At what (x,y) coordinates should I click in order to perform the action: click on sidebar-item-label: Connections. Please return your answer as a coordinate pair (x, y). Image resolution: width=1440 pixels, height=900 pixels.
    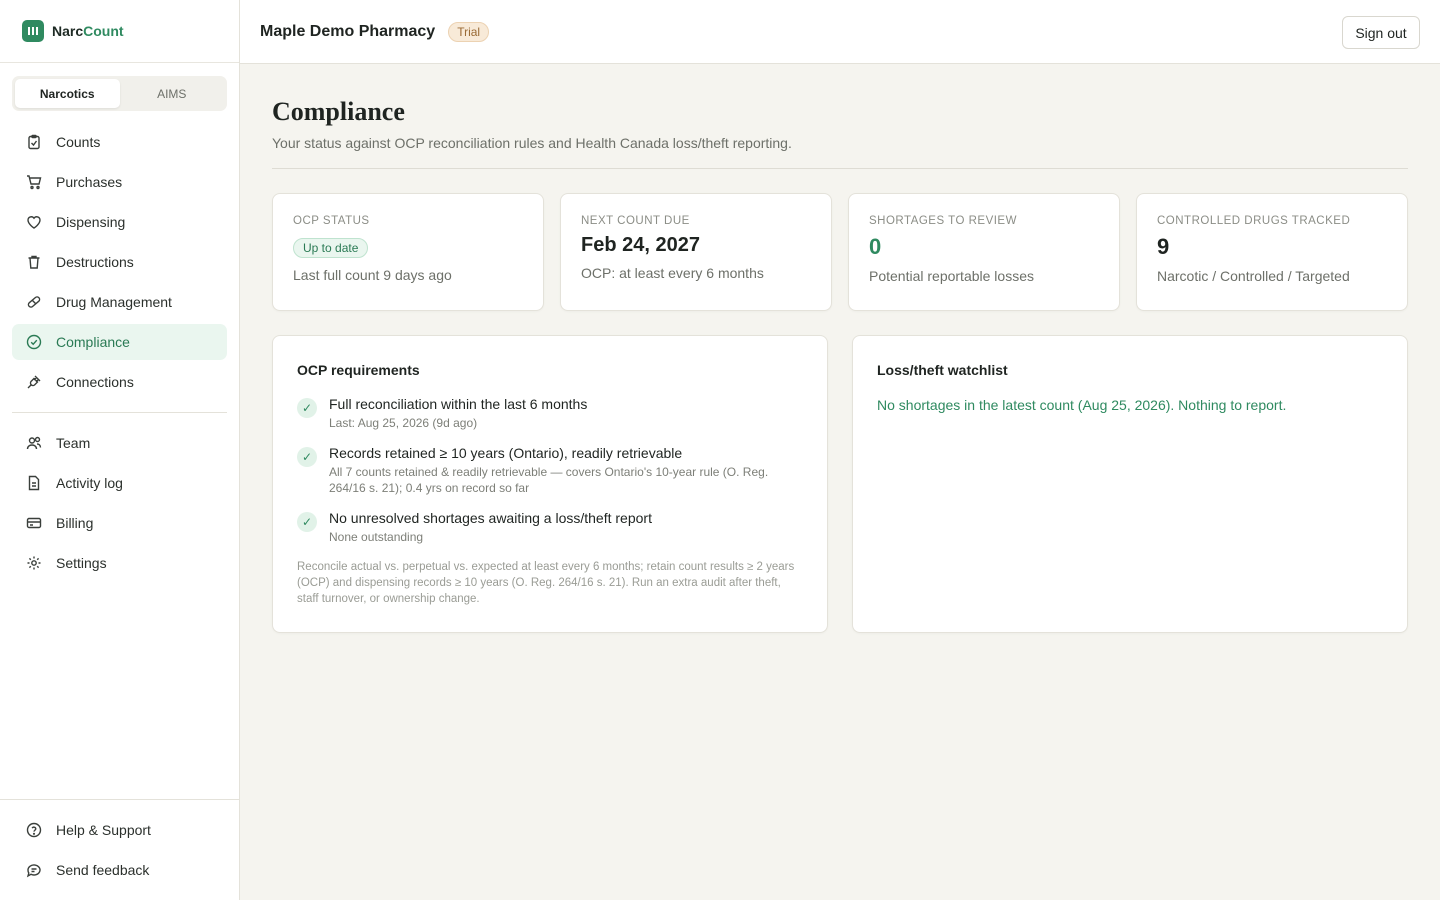
    Looking at the image, I should click on (95, 382).